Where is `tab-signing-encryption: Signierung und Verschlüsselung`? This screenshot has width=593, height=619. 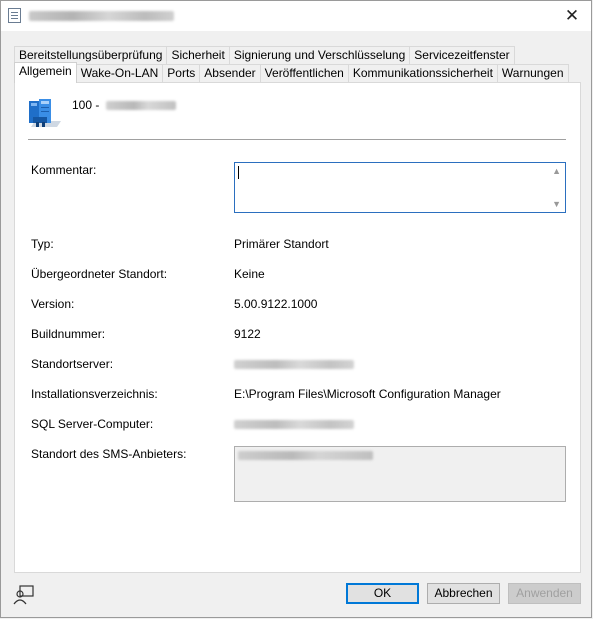 tab-signing-encryption: Signierung und Verschlüsselung is located at coordinates (319, 55).